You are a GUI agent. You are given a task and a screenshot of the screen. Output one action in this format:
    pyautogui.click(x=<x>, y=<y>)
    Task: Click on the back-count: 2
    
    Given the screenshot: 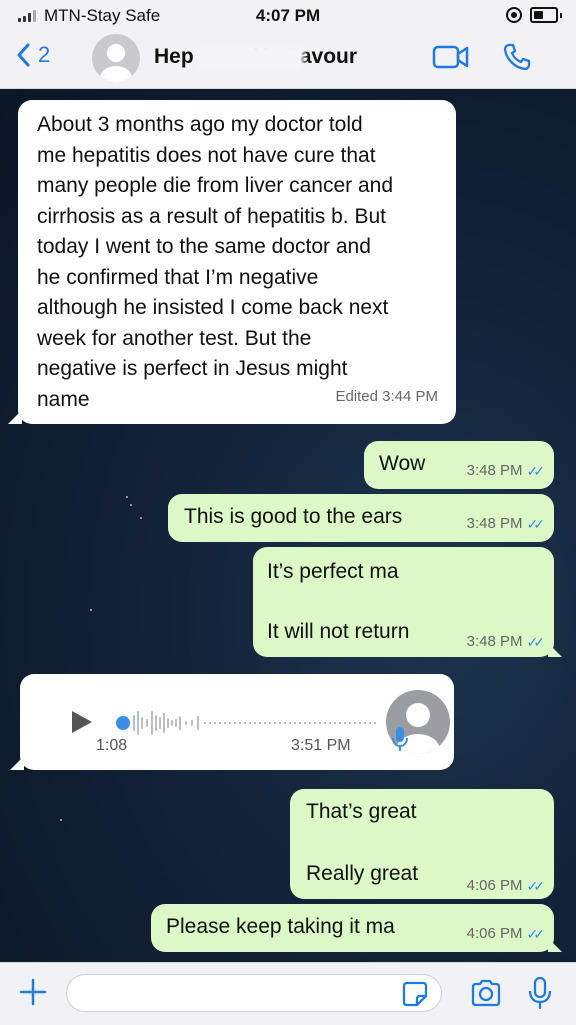 What is the action you would take?
    pyautogui.click(x=44, y=54)
    